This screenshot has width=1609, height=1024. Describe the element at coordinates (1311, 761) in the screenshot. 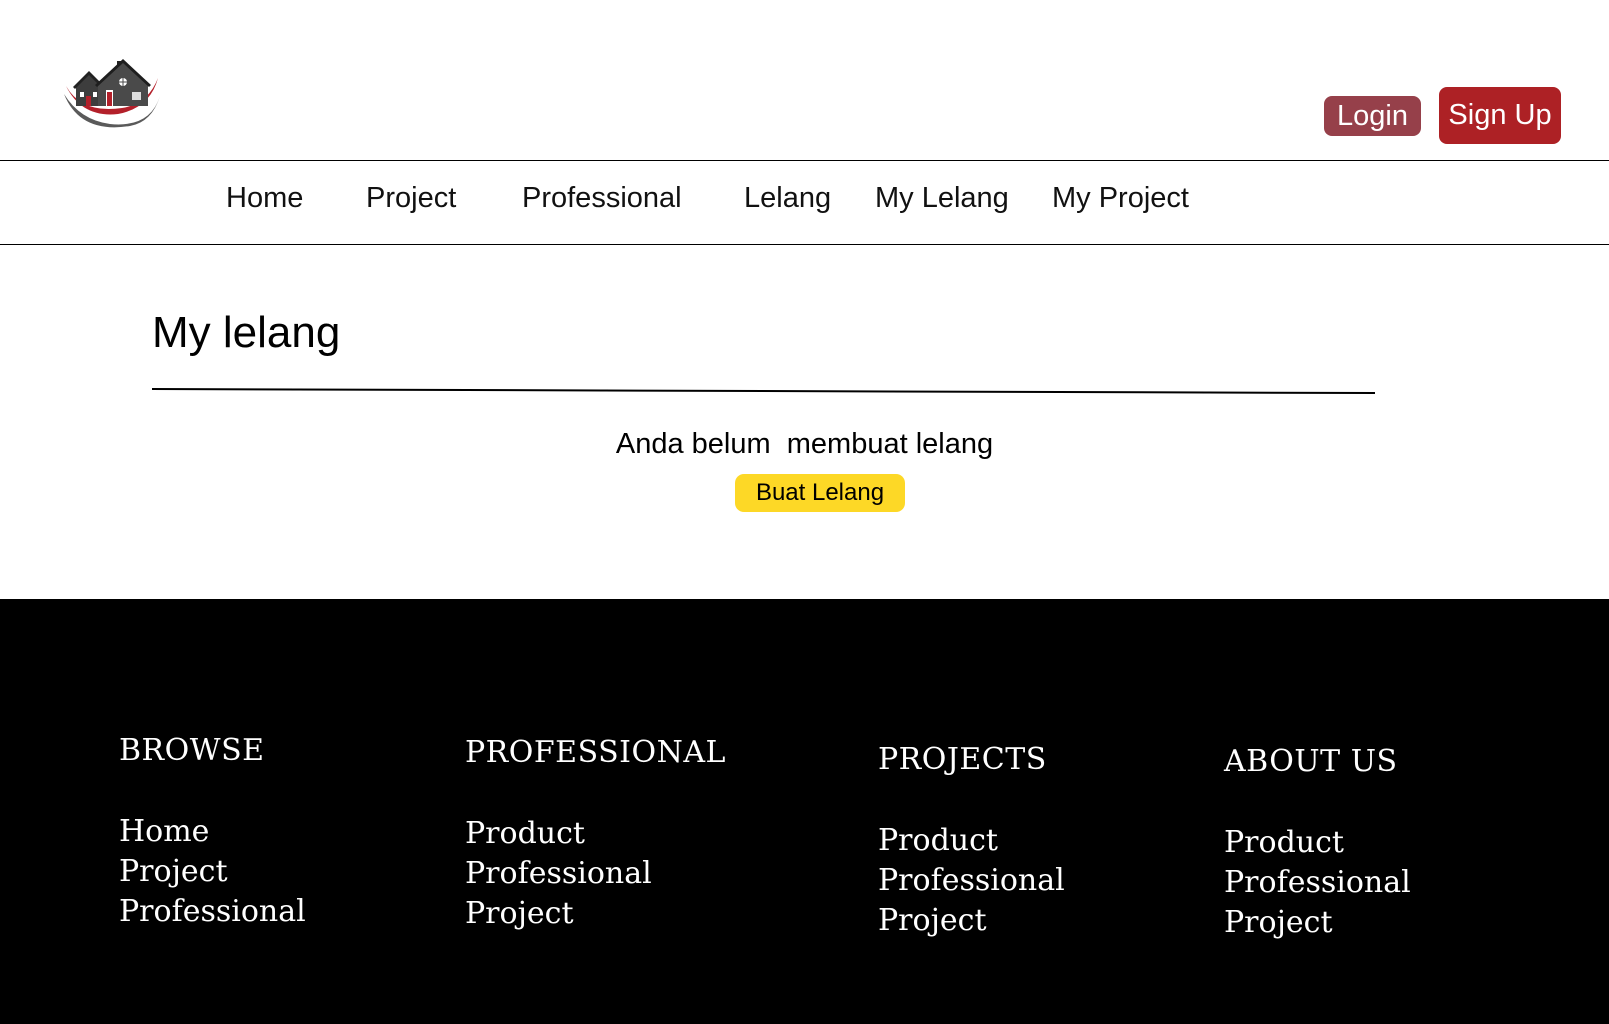

I see `footer-heading: ABOUT US` at that location.